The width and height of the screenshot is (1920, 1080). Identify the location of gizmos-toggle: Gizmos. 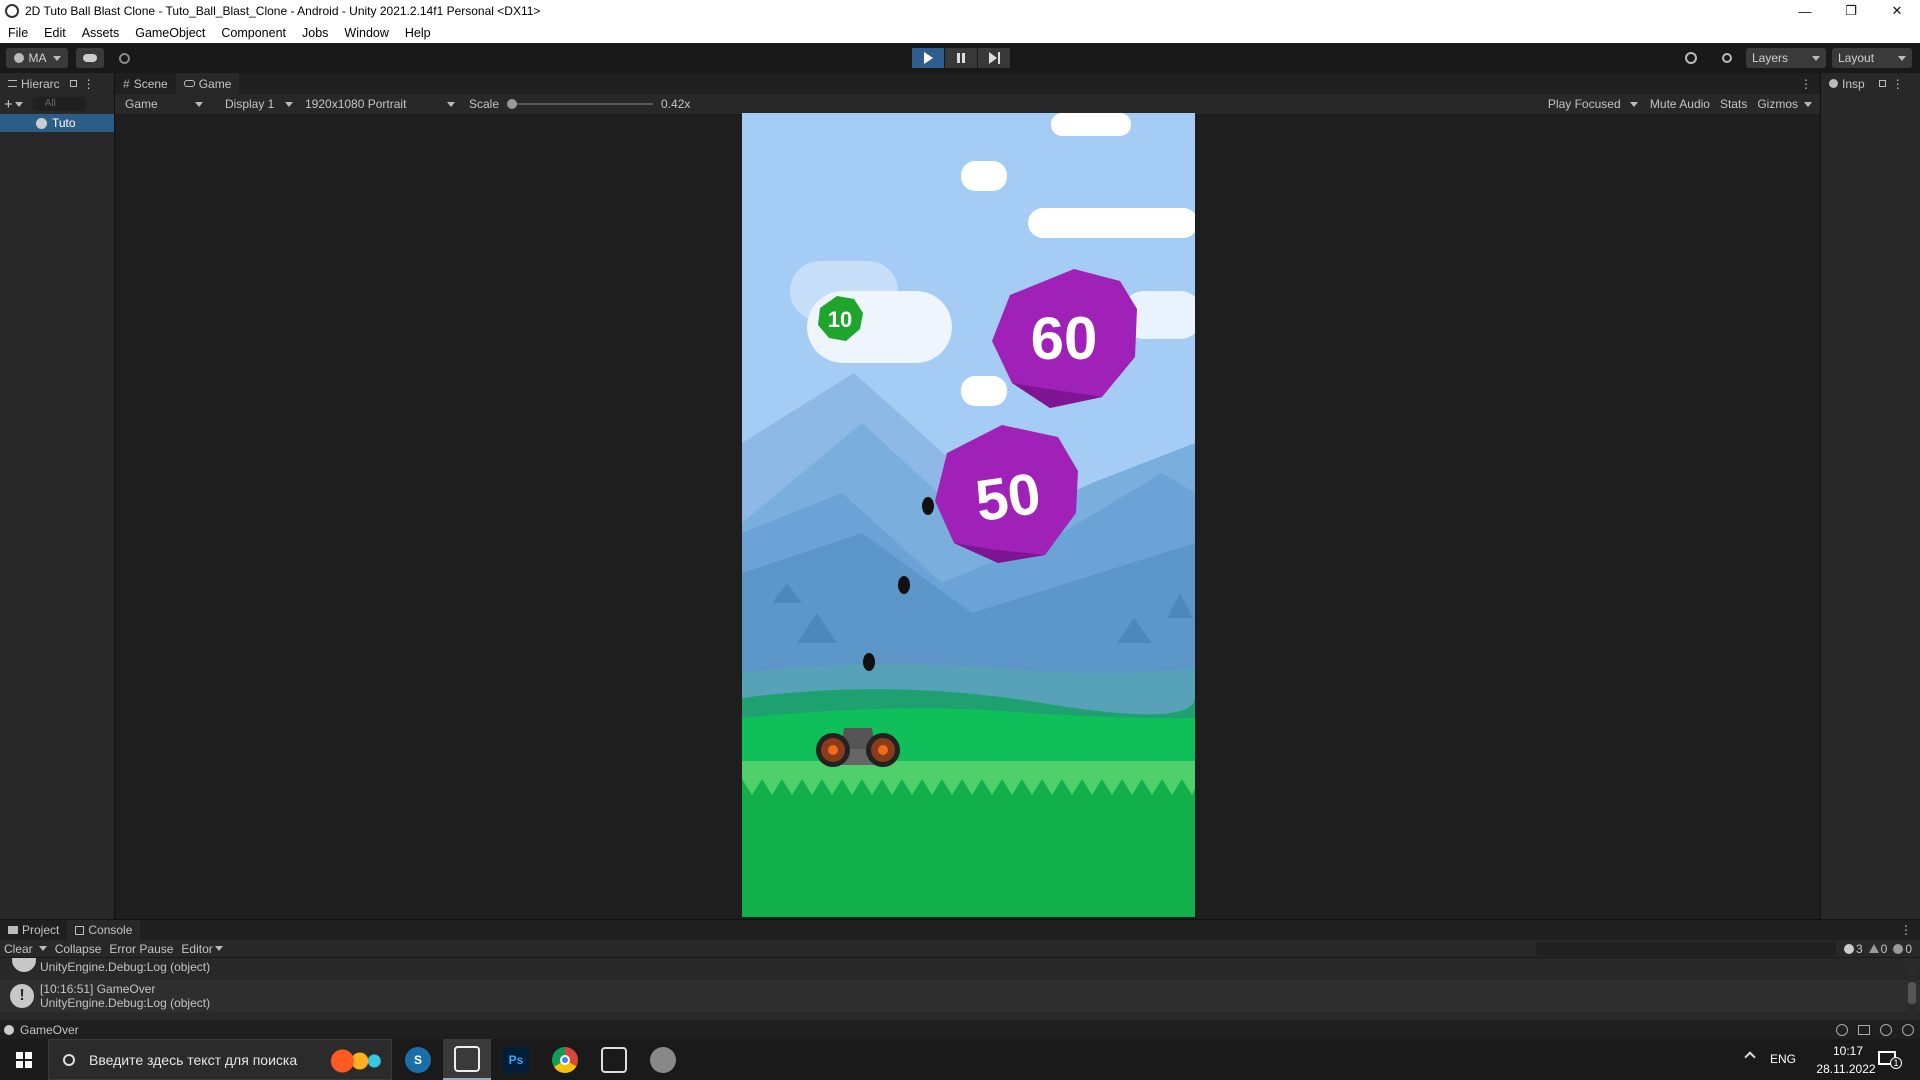
(1777, 104).